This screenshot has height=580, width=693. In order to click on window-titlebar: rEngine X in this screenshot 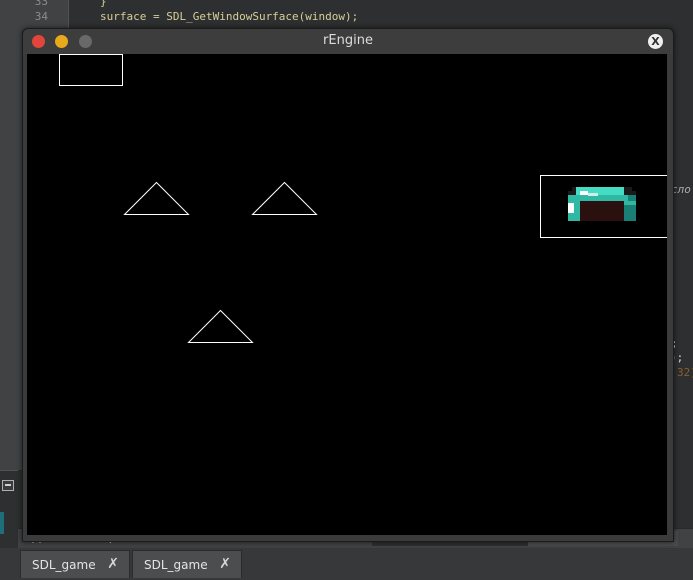, I will do `click(348, 41)`.